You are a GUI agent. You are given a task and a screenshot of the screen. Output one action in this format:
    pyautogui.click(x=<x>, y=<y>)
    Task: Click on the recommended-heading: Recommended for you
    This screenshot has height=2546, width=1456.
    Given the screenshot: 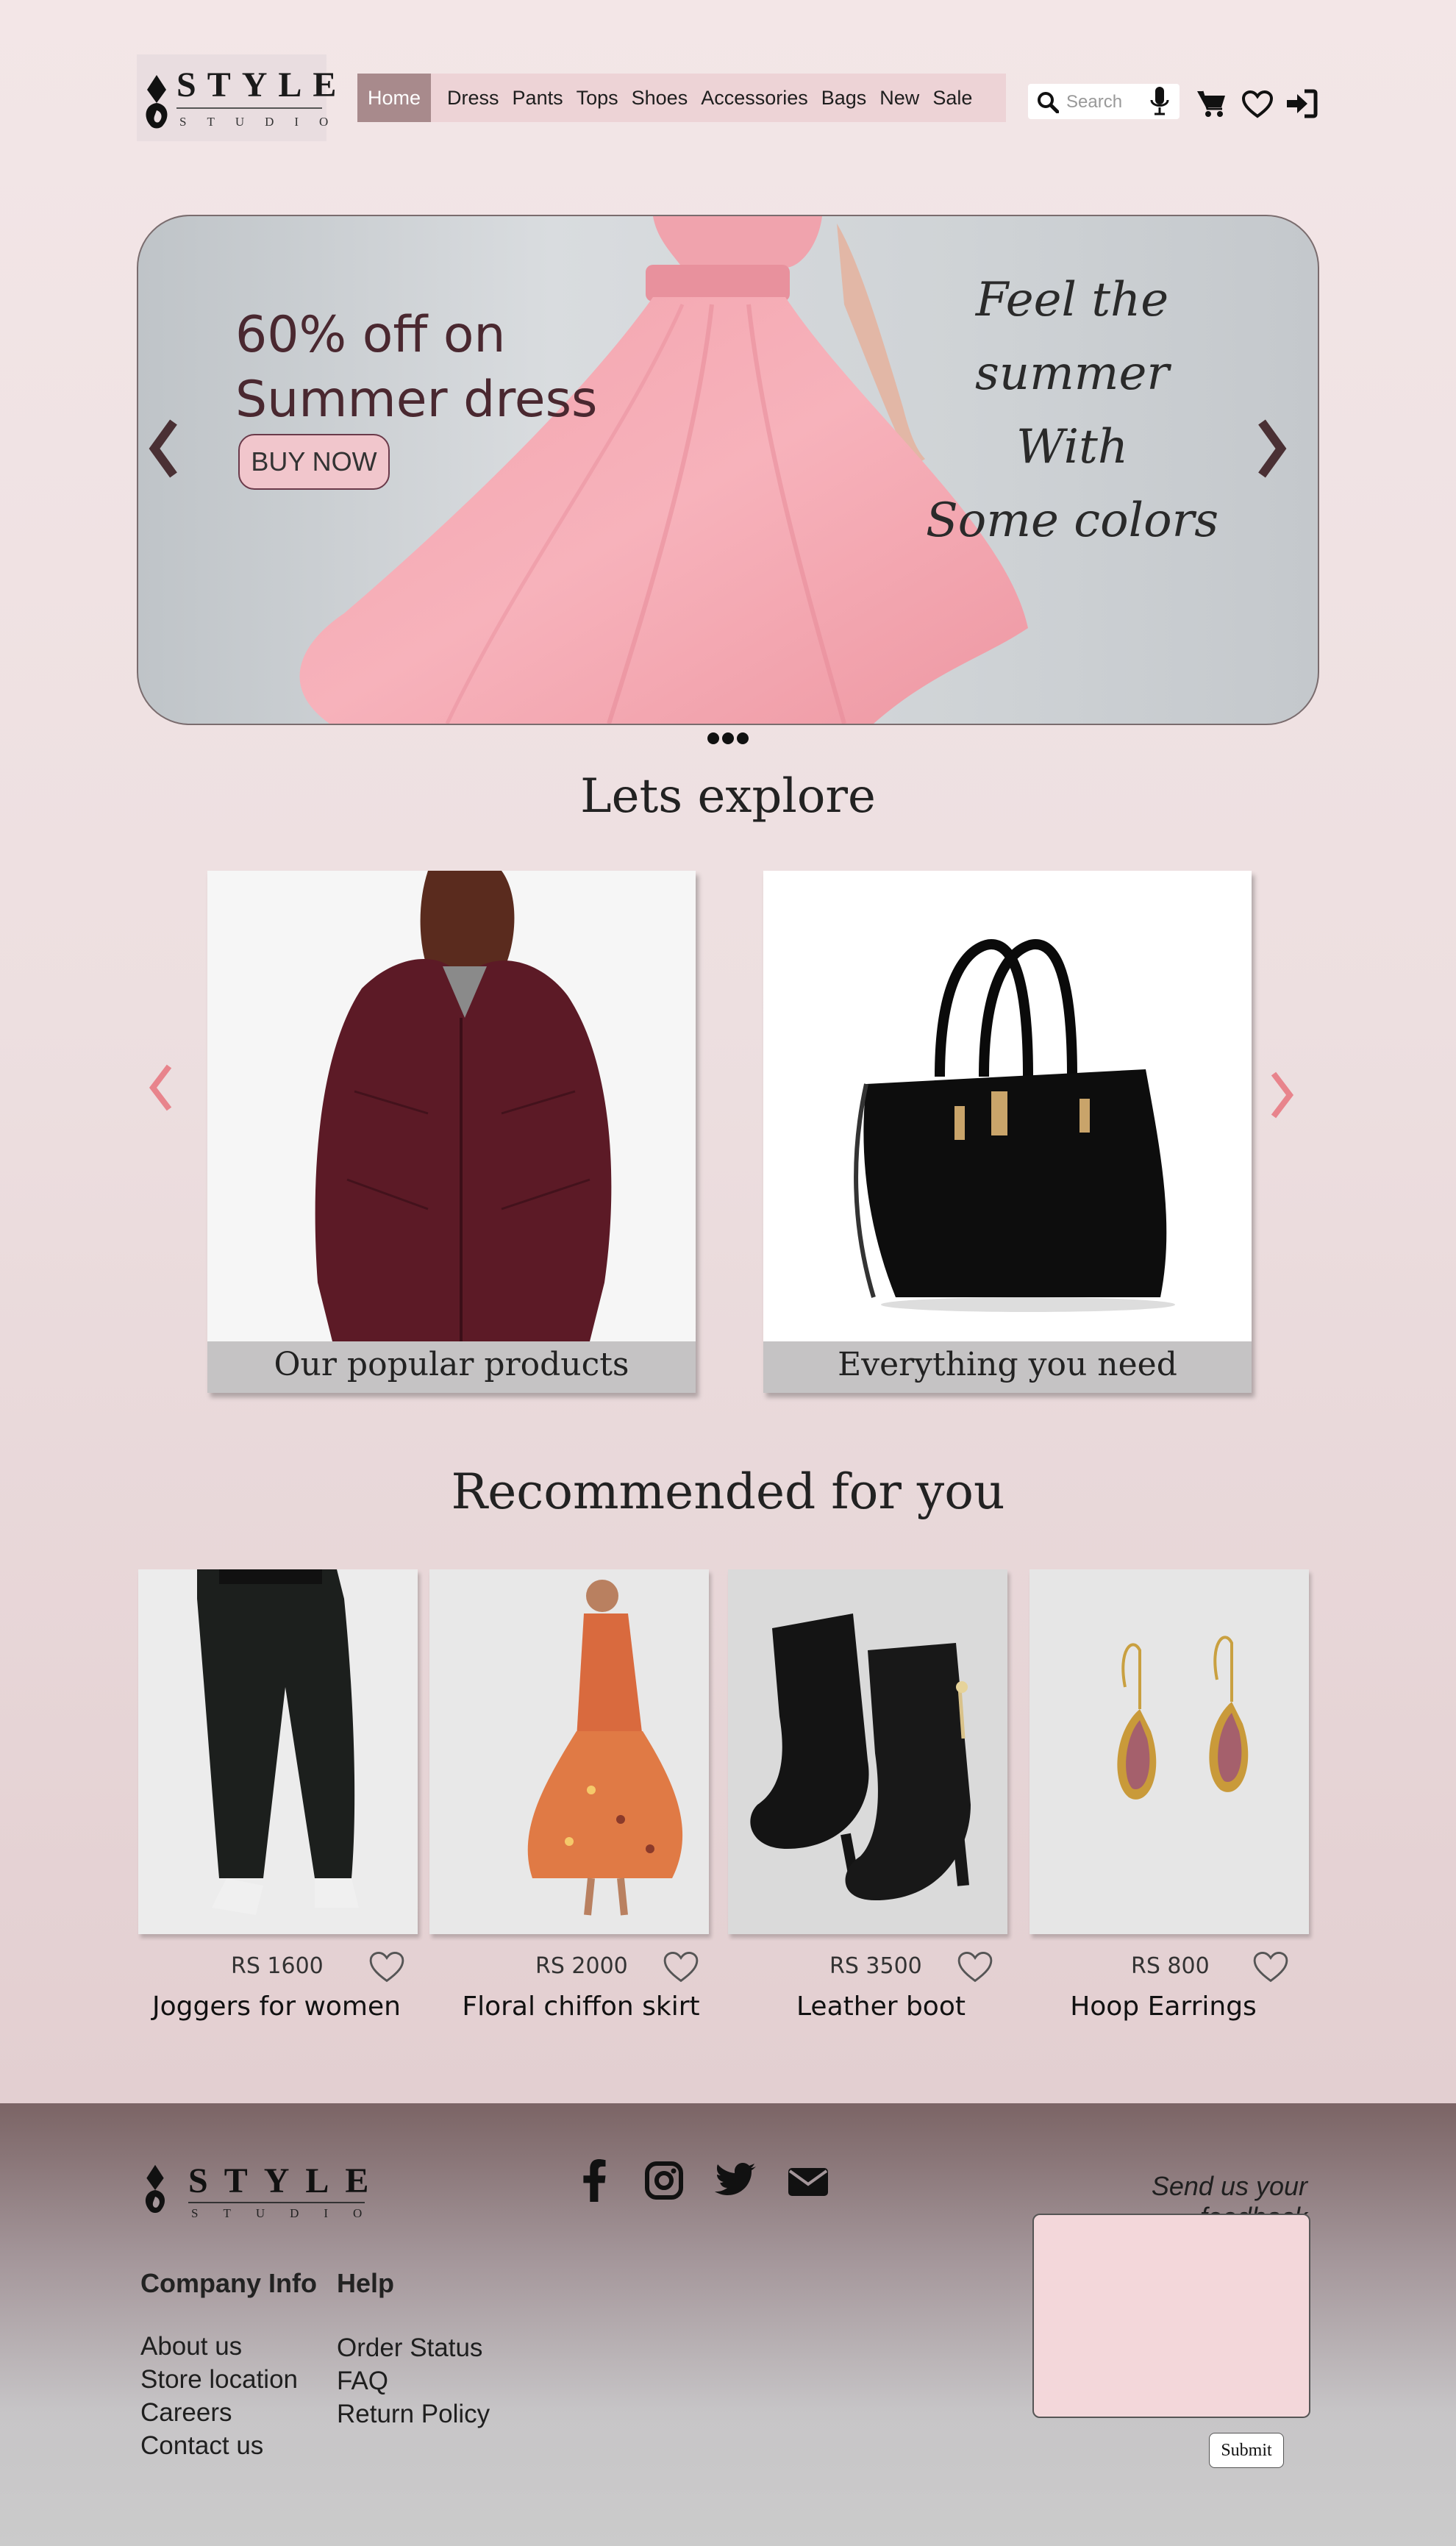 What is the action you would take?
    pyautogui.click(x=728, y=1491)
    